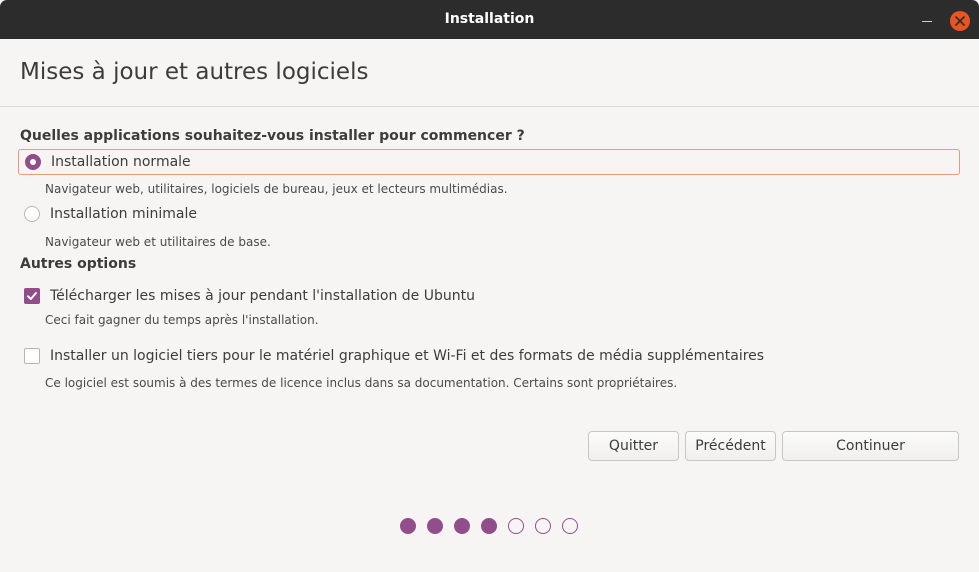  I want to click on radio-label: Installation normale, so click(121, 162).